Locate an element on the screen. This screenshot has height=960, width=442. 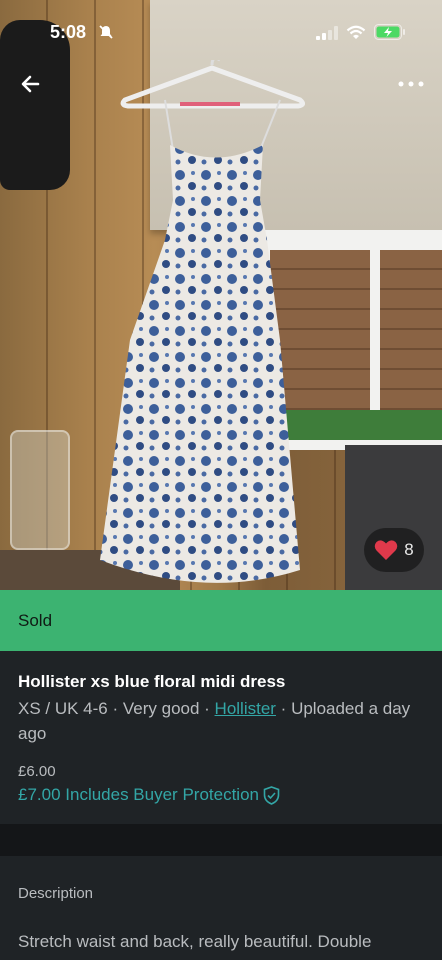
sold-label: Sold is located at coordinates (35, 620).